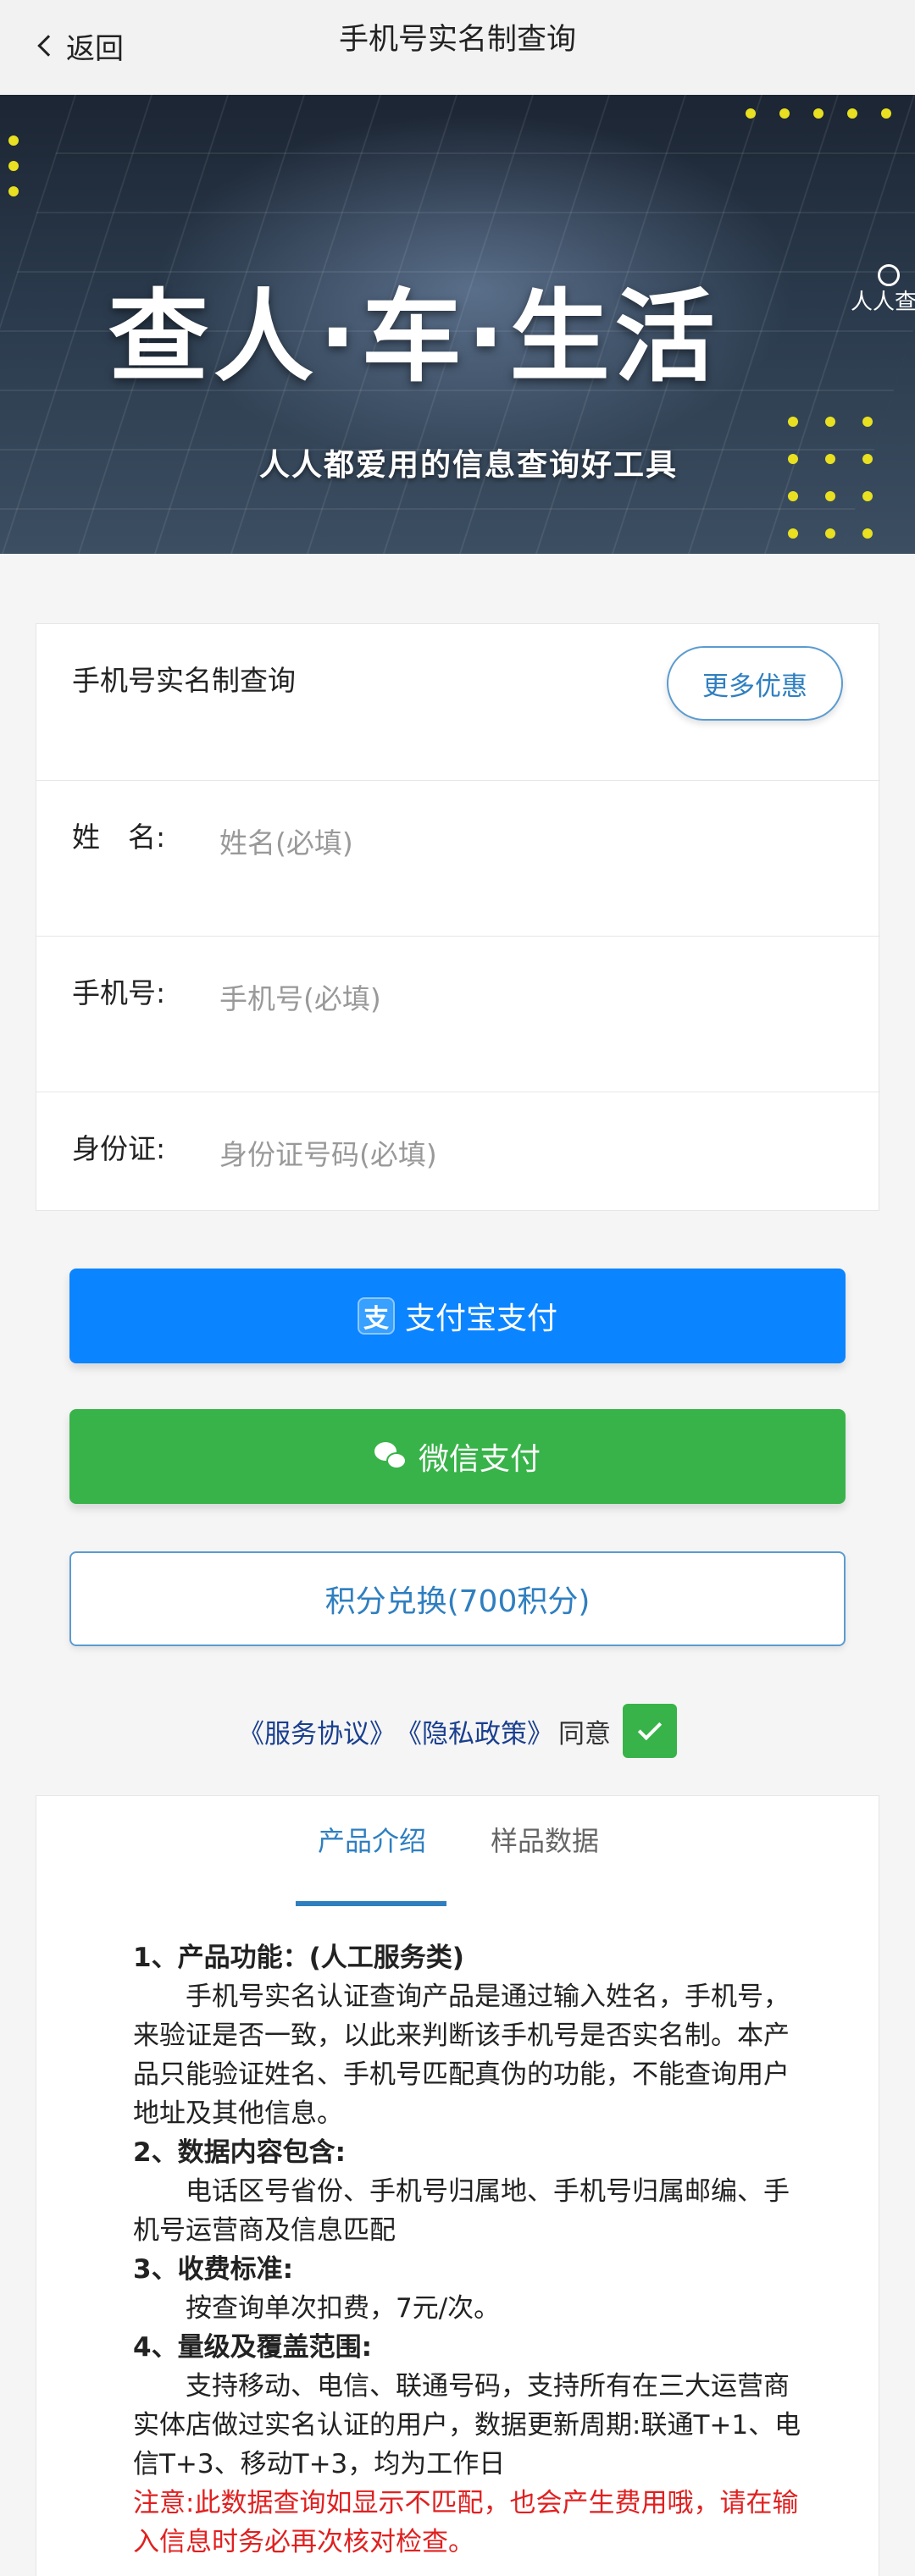  What do you see at coordinates (414, 337) in the screenshot?
I see `banner-headline: 查人·车·生活` at bounding box center [414, 337].